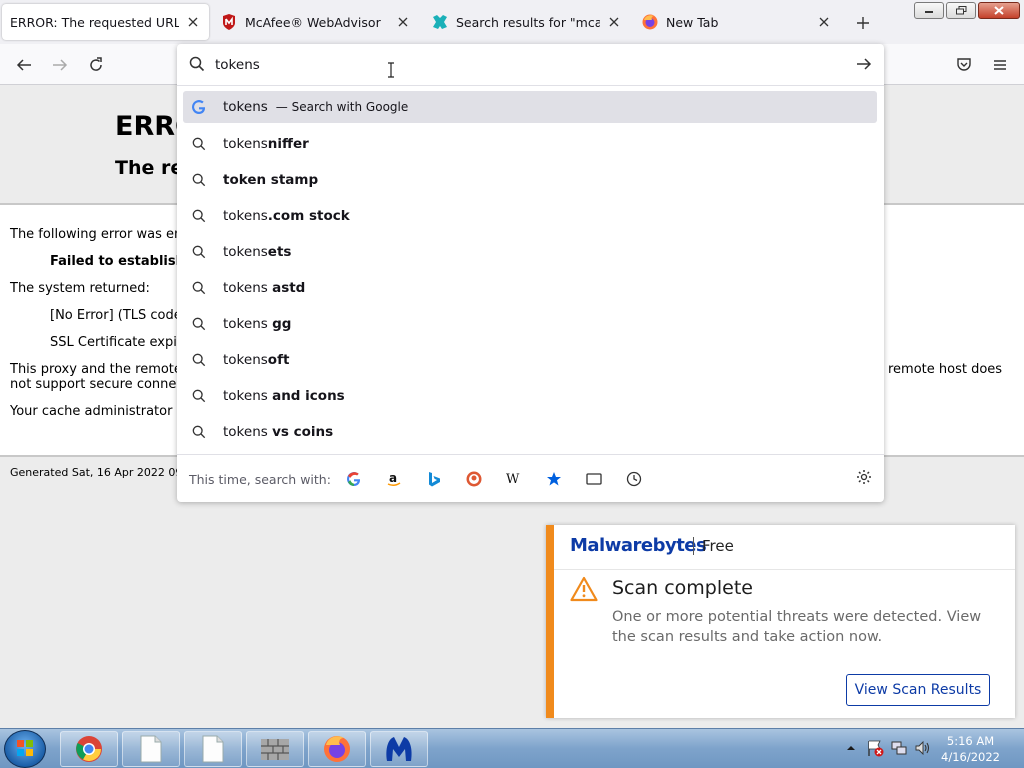 Image resolution: width=1024 pixels, height=768 pixels. I want to click on suggestion-item: tokens vs coins, so click(530, 432).